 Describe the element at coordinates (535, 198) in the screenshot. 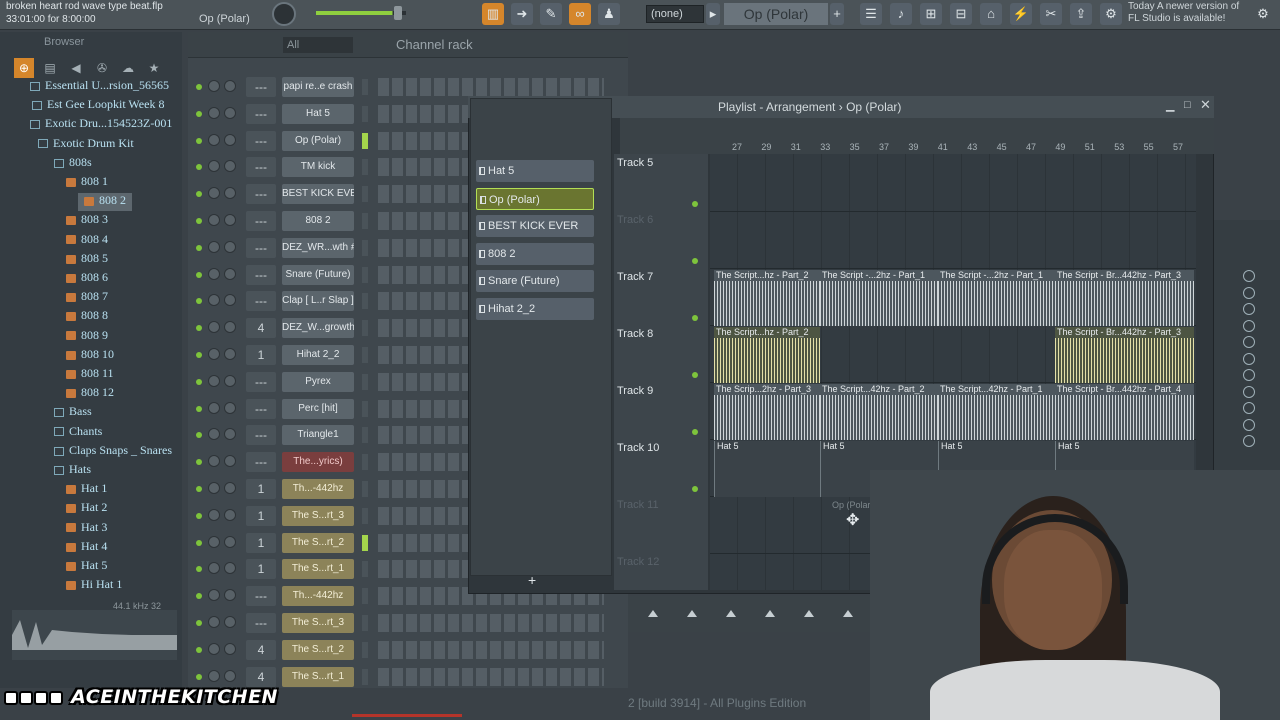

I see `picker-item: Op (Polar)` at that location.